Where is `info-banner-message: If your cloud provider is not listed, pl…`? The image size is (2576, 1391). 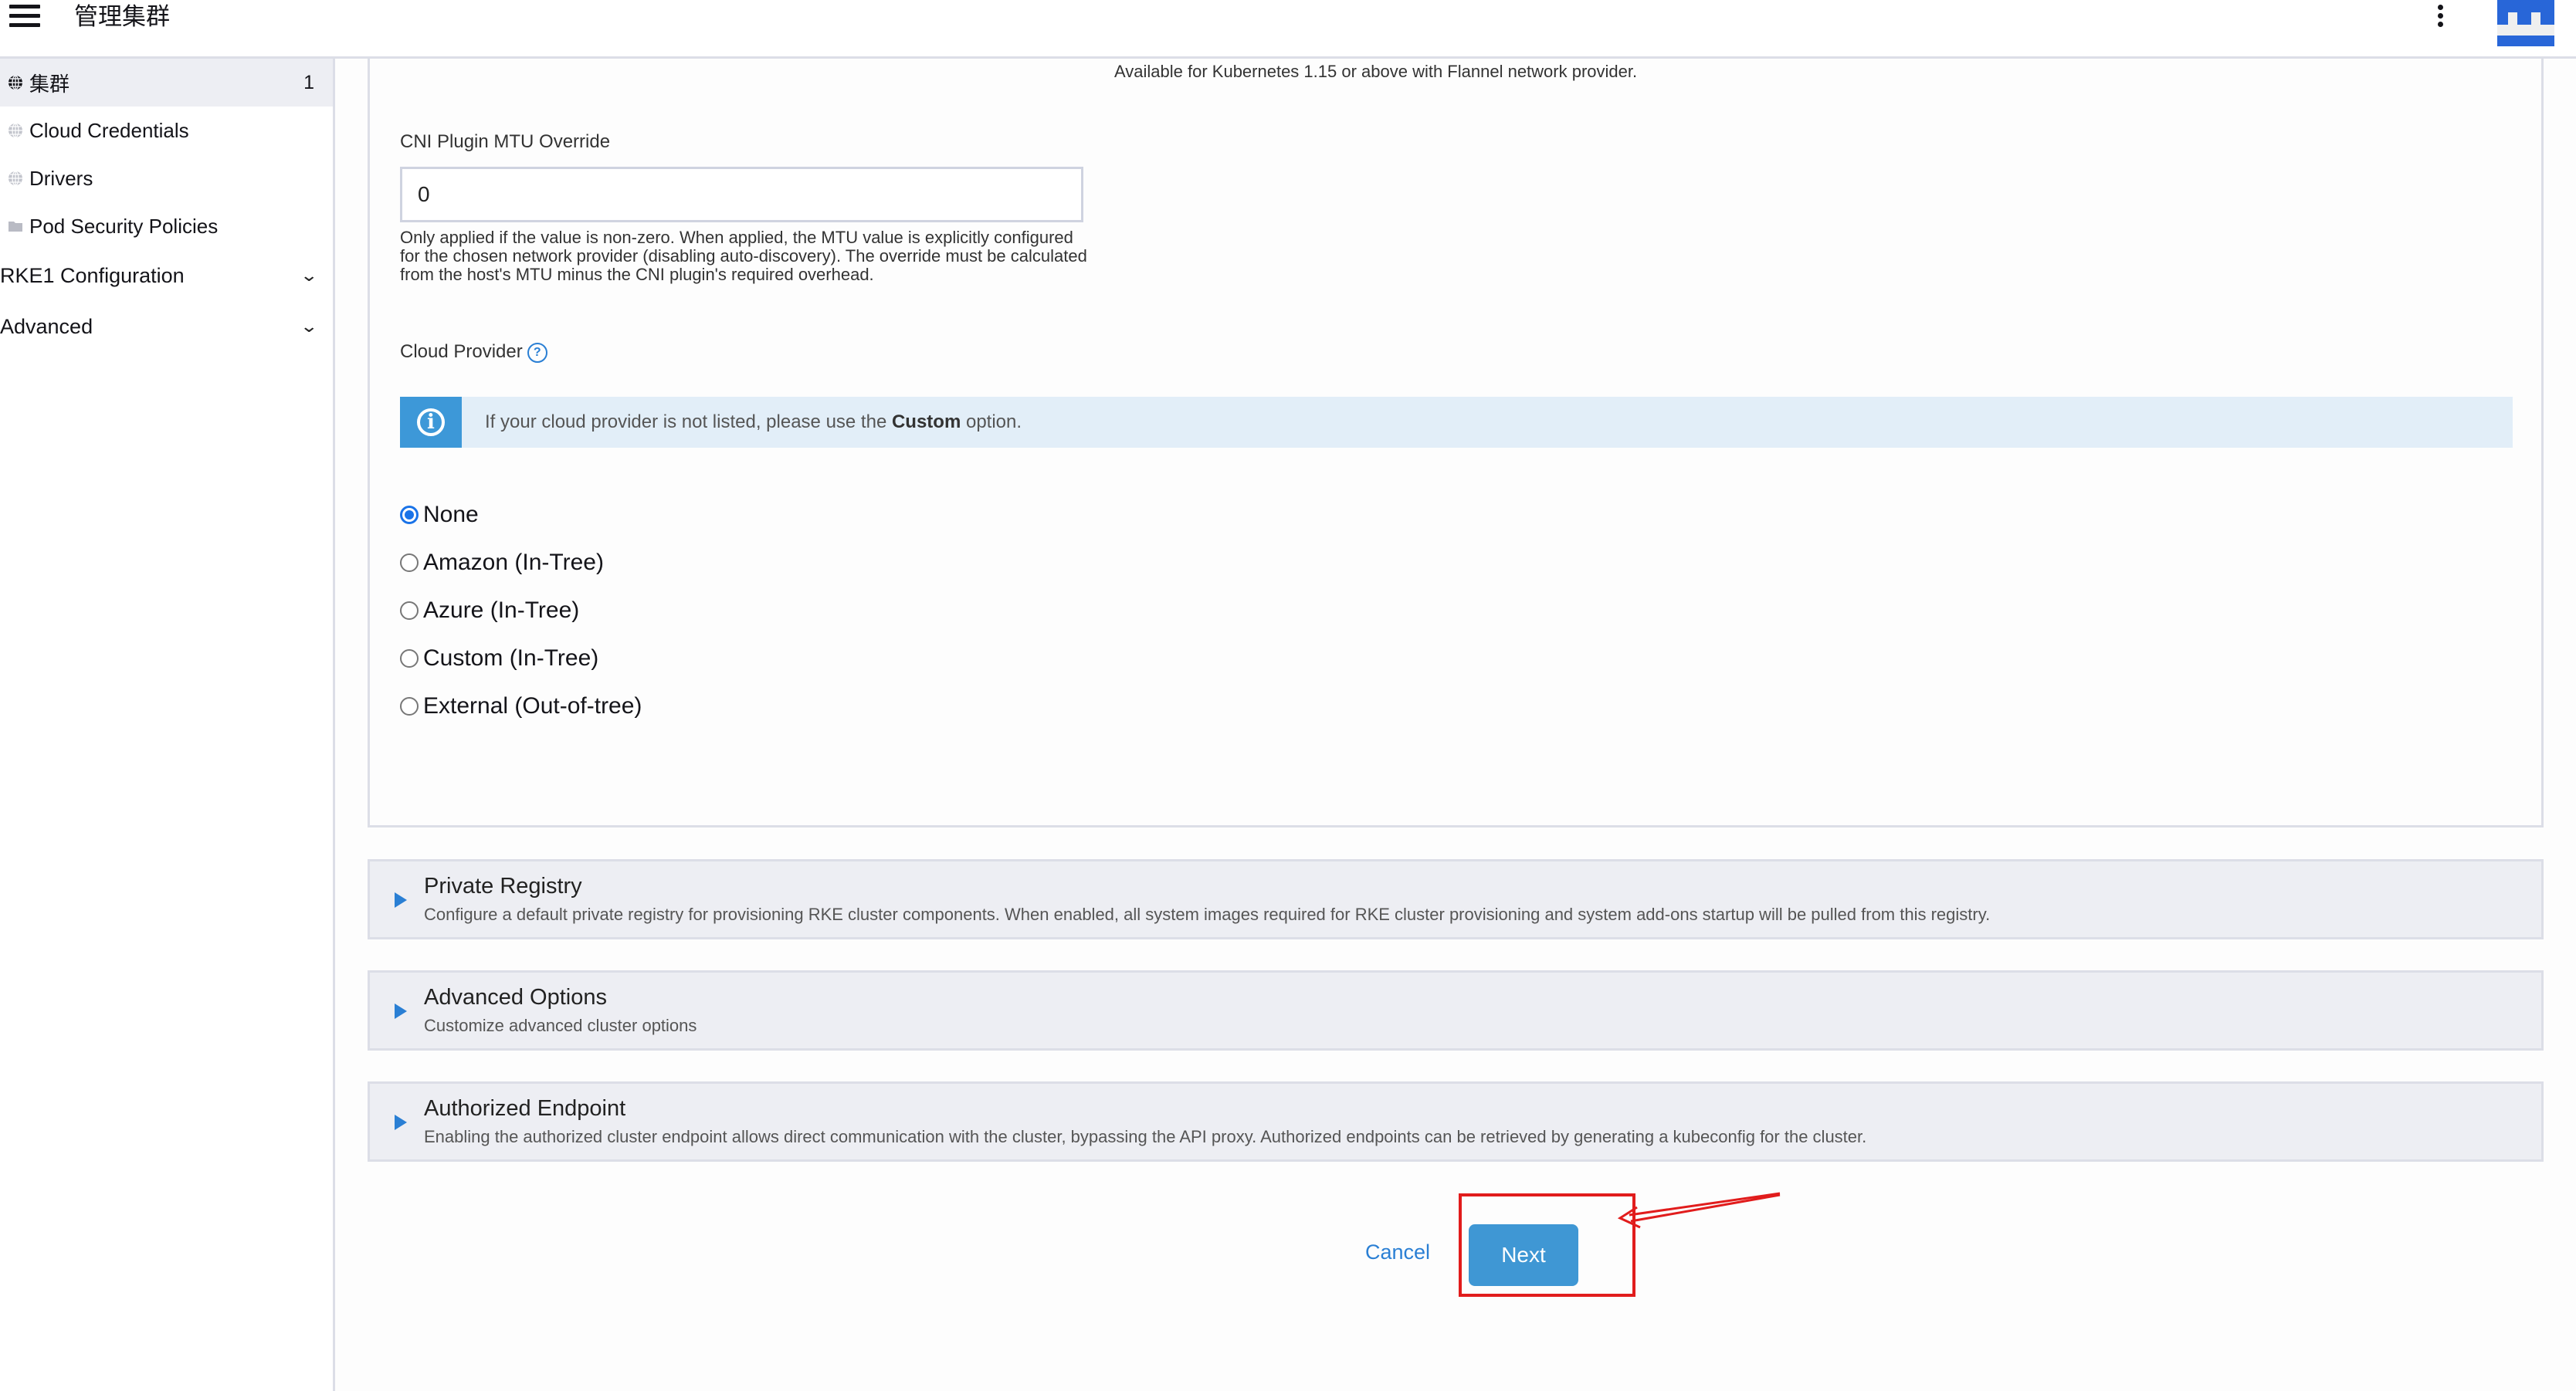
info-banner-message: If your cloud provider is not listed, pl… is located at coordinates (753, 423).